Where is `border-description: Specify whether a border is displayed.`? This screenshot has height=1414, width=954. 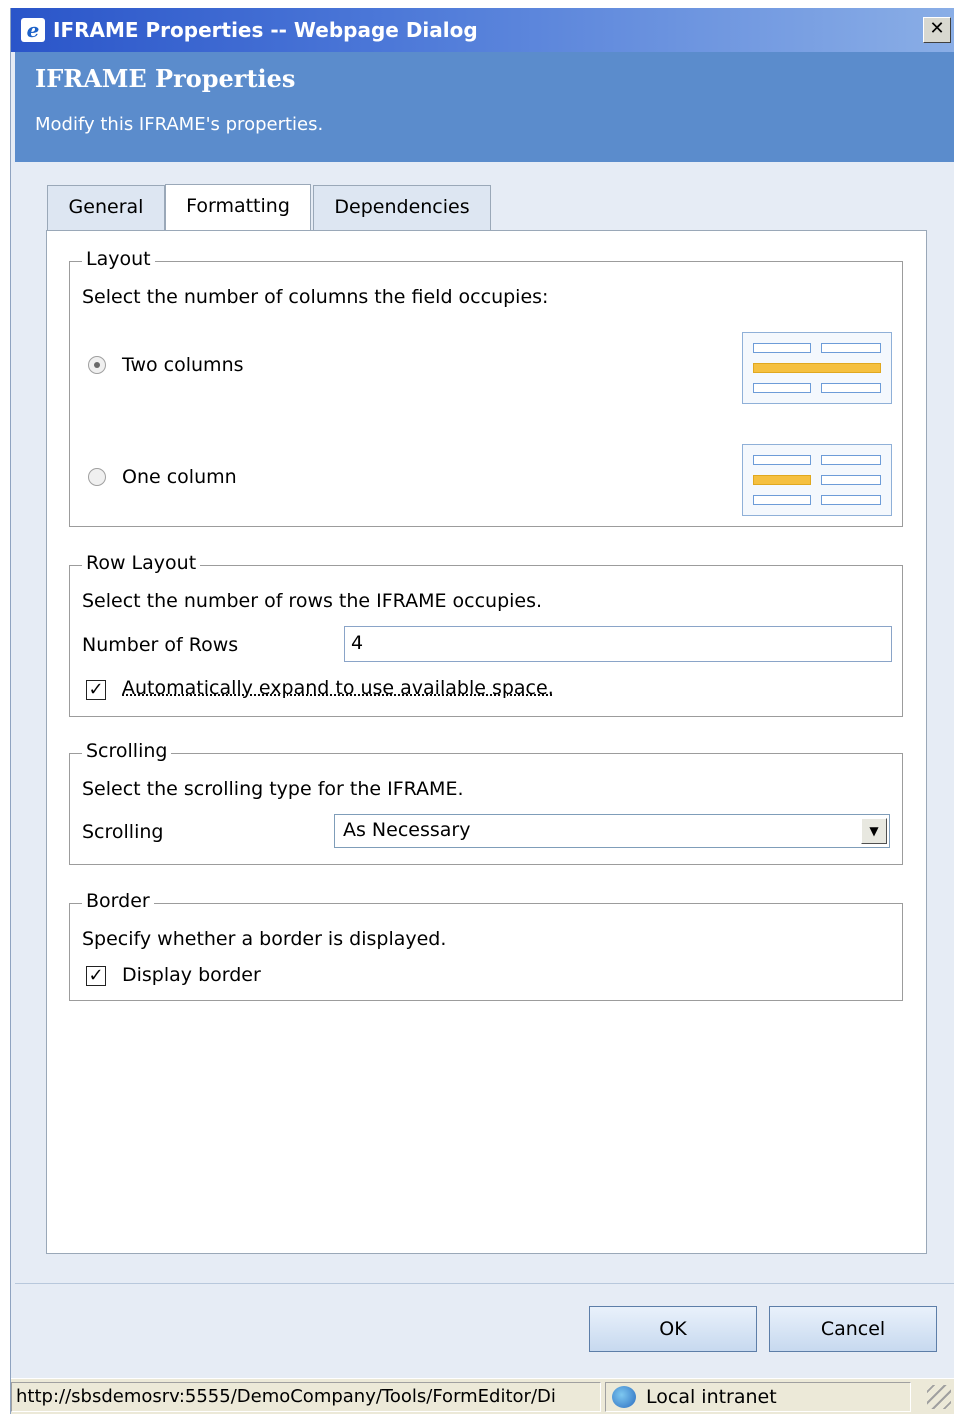 border-description: Specify whether a border is displayed. is located at coordinates (264, 939).